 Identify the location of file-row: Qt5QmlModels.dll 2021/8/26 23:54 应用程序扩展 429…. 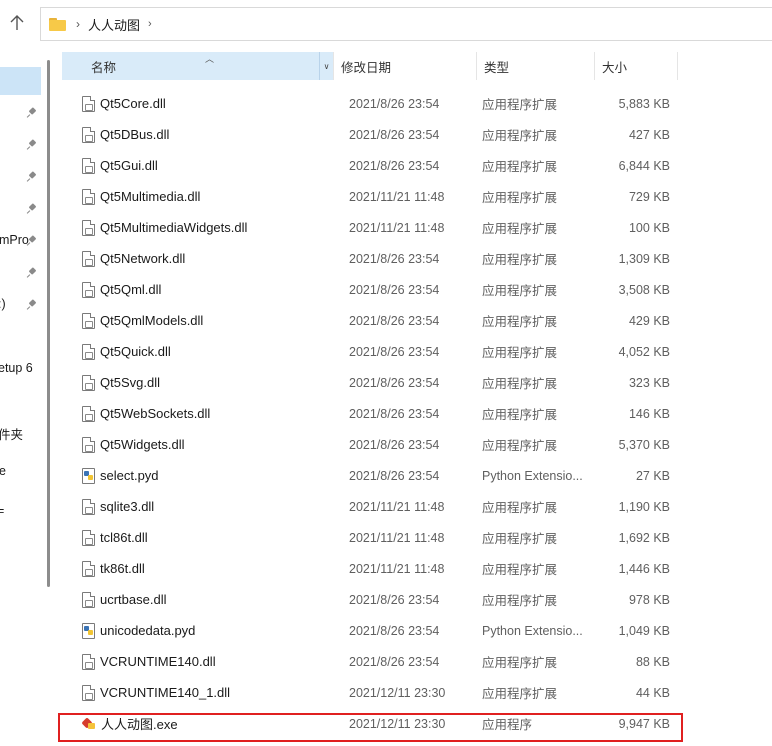
(370, 320).